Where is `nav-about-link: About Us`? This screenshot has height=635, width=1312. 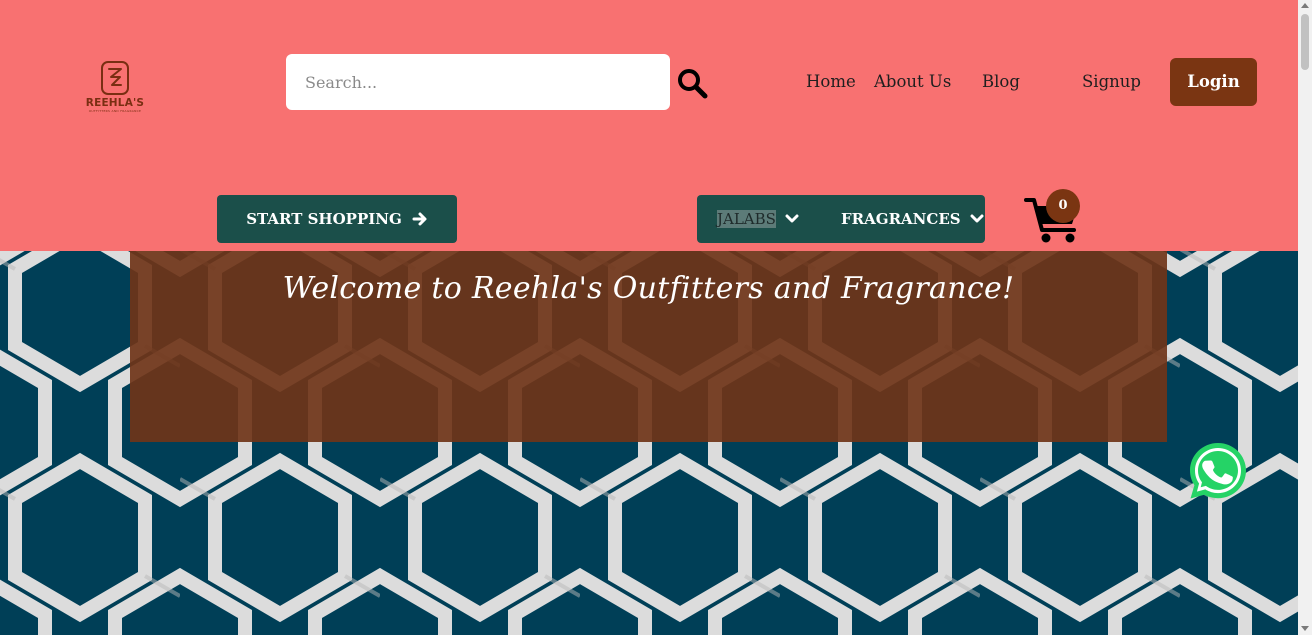
nav-about-link: About Us is located at coordinates (912, 81).